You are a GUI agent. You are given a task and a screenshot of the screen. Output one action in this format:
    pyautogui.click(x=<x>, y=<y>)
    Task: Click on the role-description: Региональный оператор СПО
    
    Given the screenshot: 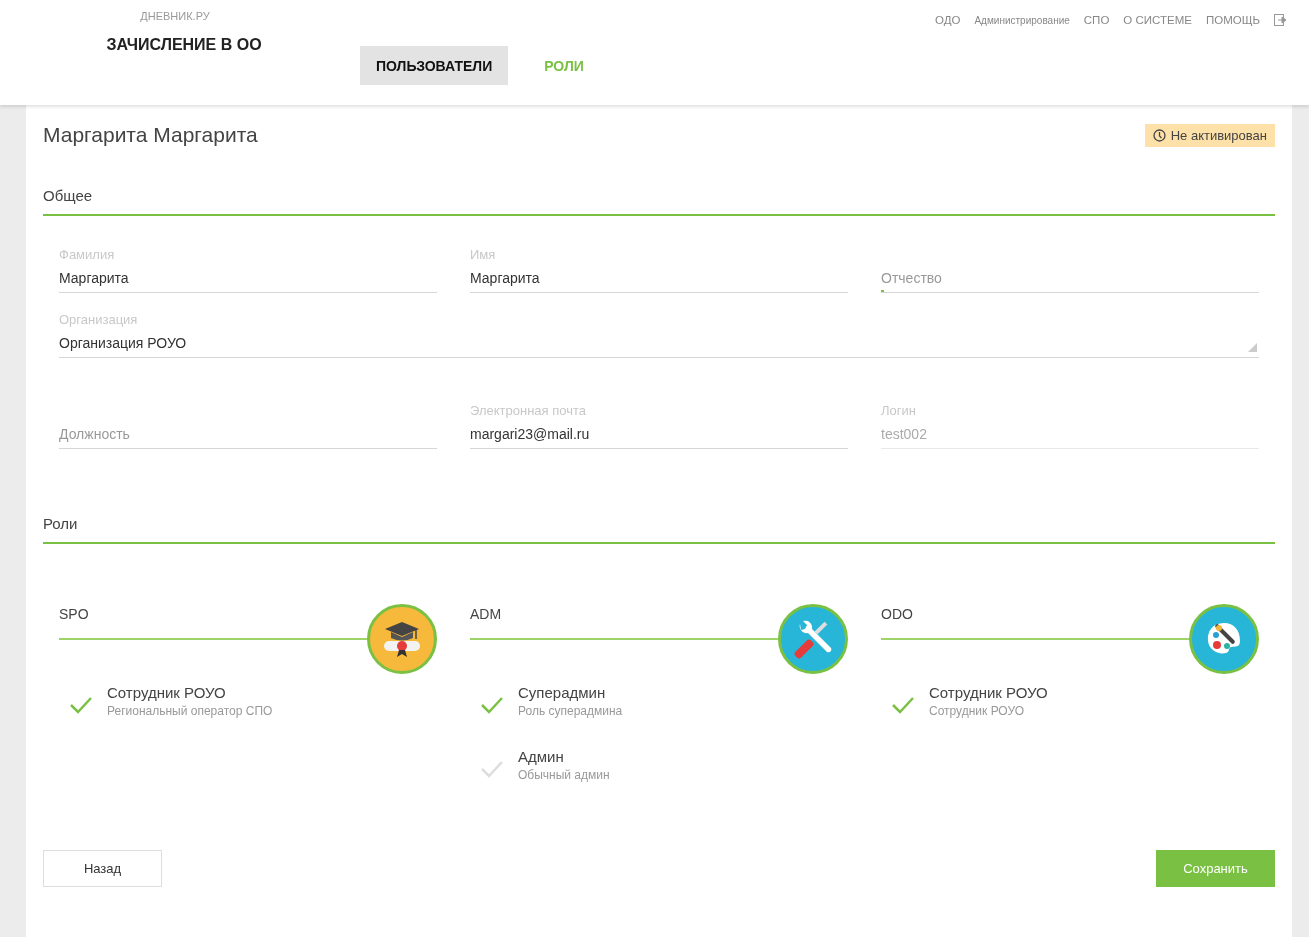 What is the action you would take?
    pyautogui.click(x=190, y=711)
    